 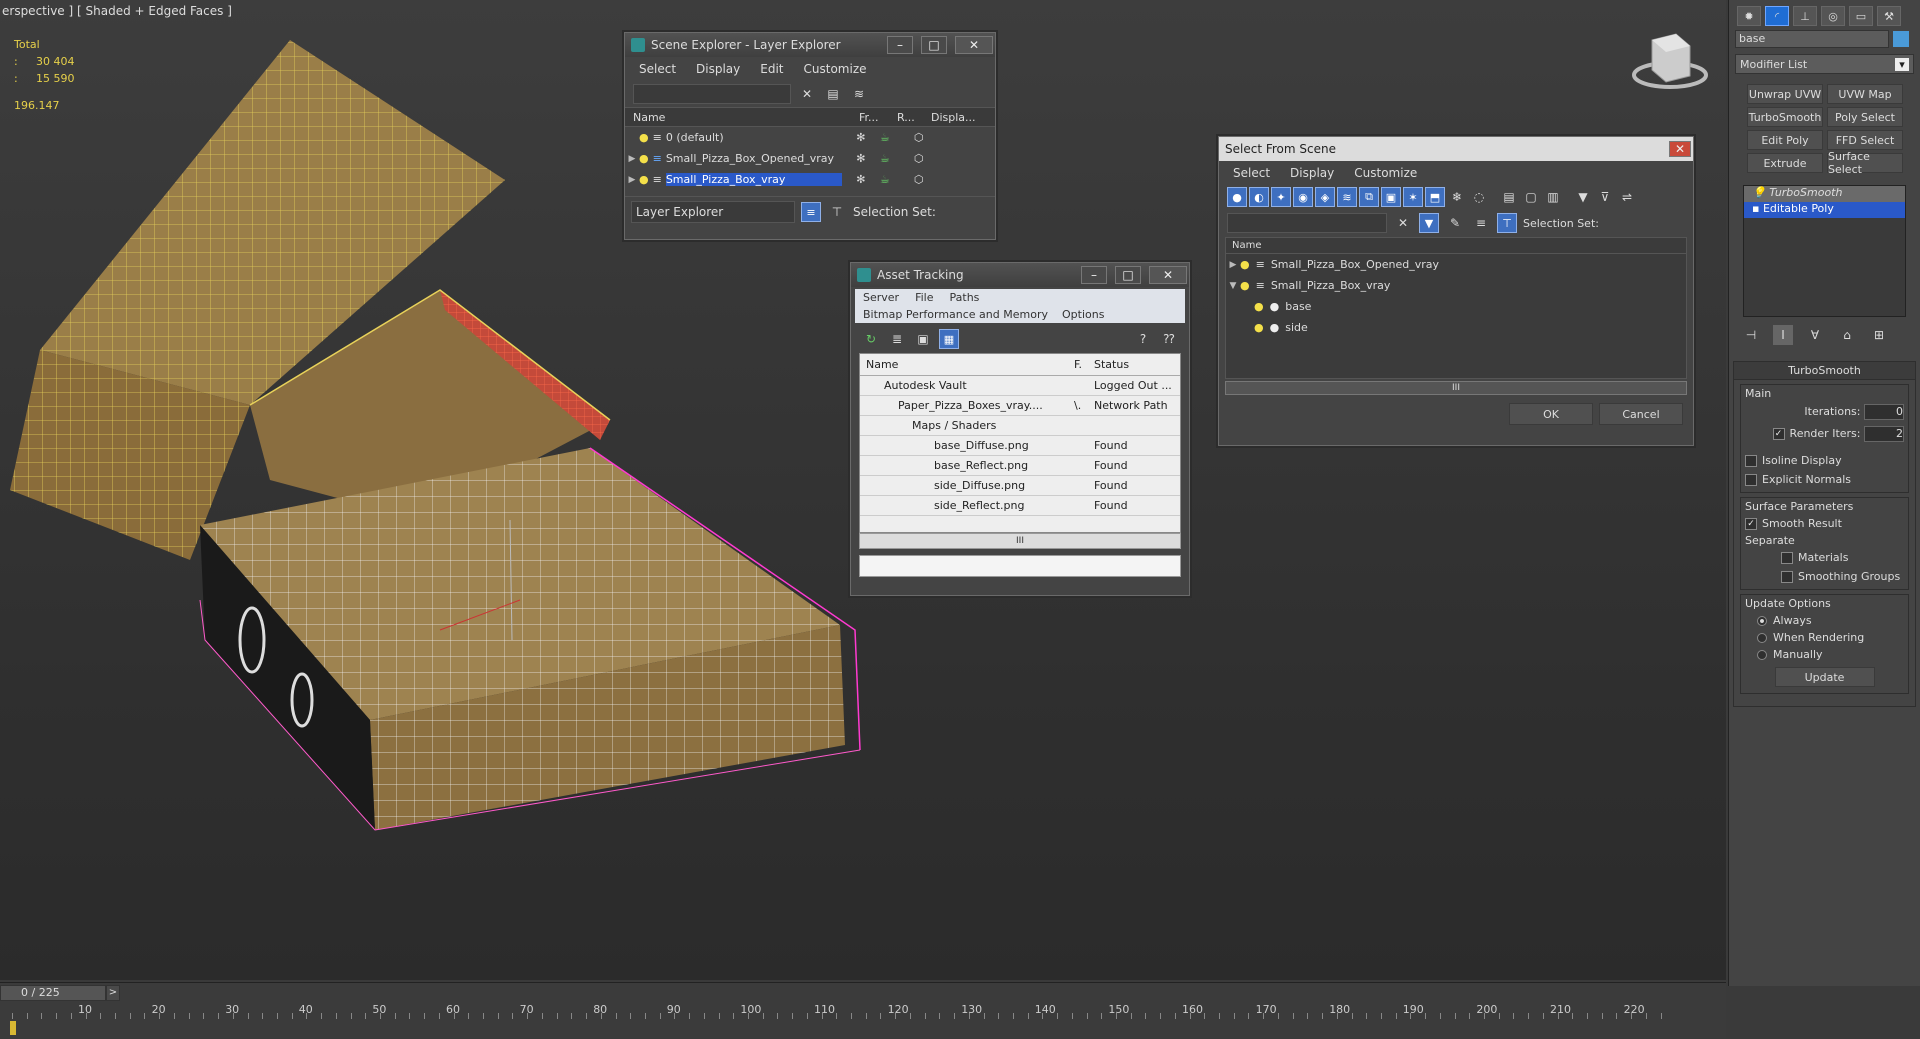 What do you see at coordinates (1812, 39) in the screenshot?
I see `object-name-field: base` at bounding box center [1812, 39].